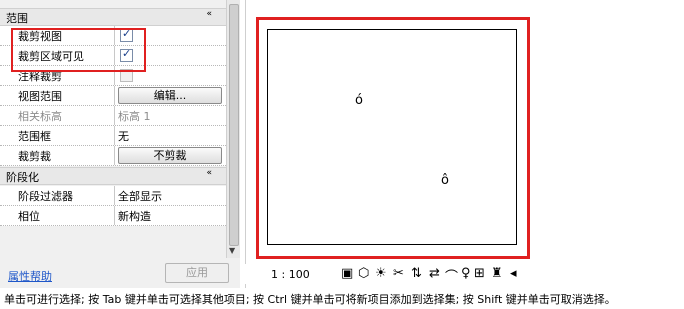  Describe the element at coordinates (445, 180) in the screenshot. I see `marker-icon: ô` at that location.